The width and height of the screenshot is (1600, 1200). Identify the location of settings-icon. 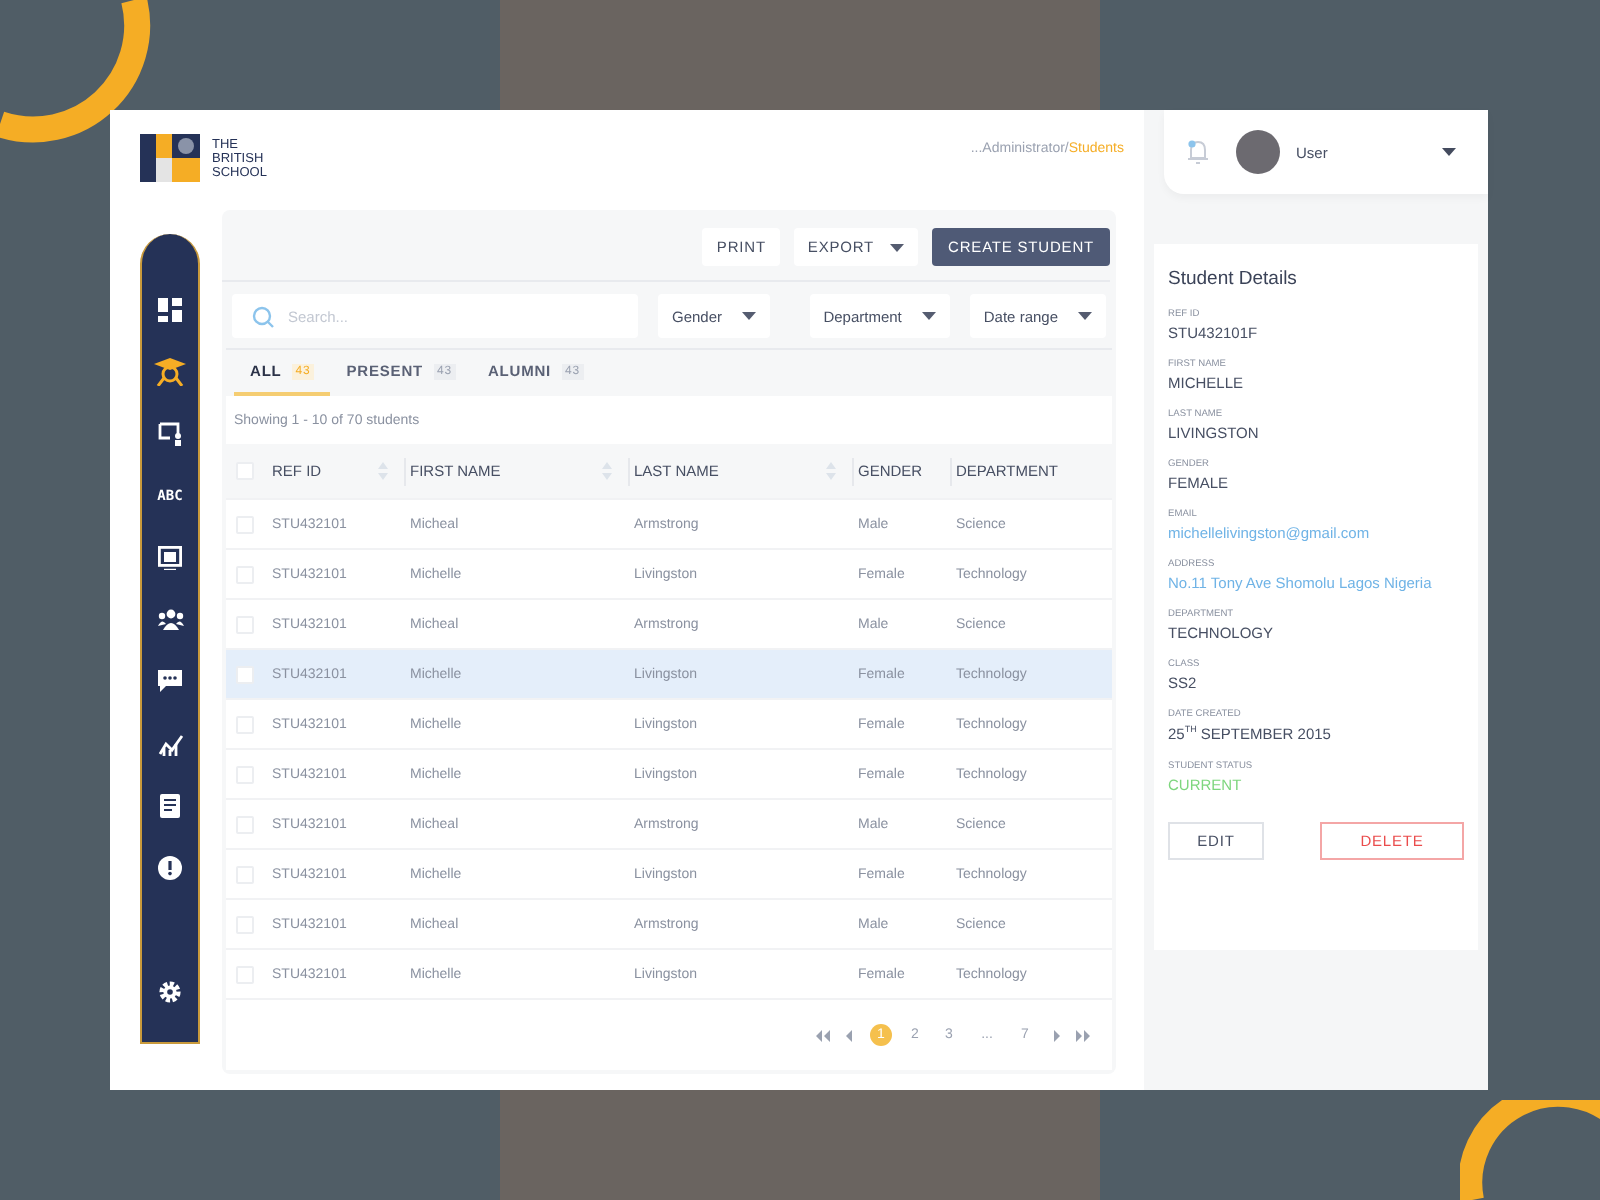
(170, 991).